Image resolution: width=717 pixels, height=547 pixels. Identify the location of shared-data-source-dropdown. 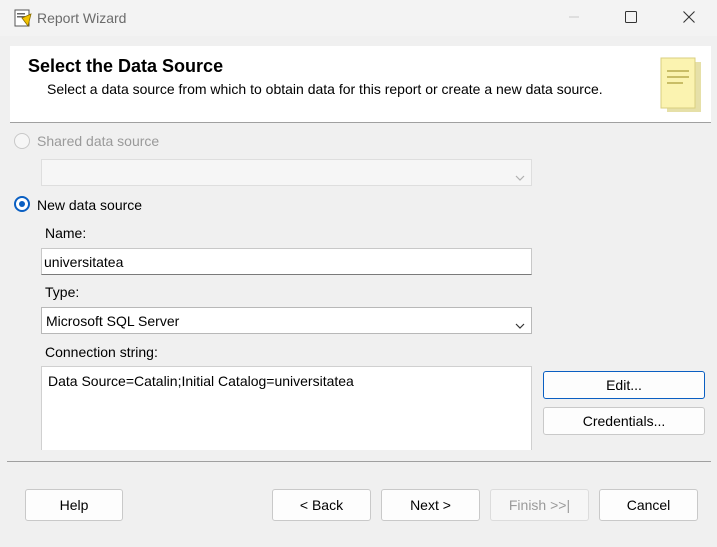
(286, 172).